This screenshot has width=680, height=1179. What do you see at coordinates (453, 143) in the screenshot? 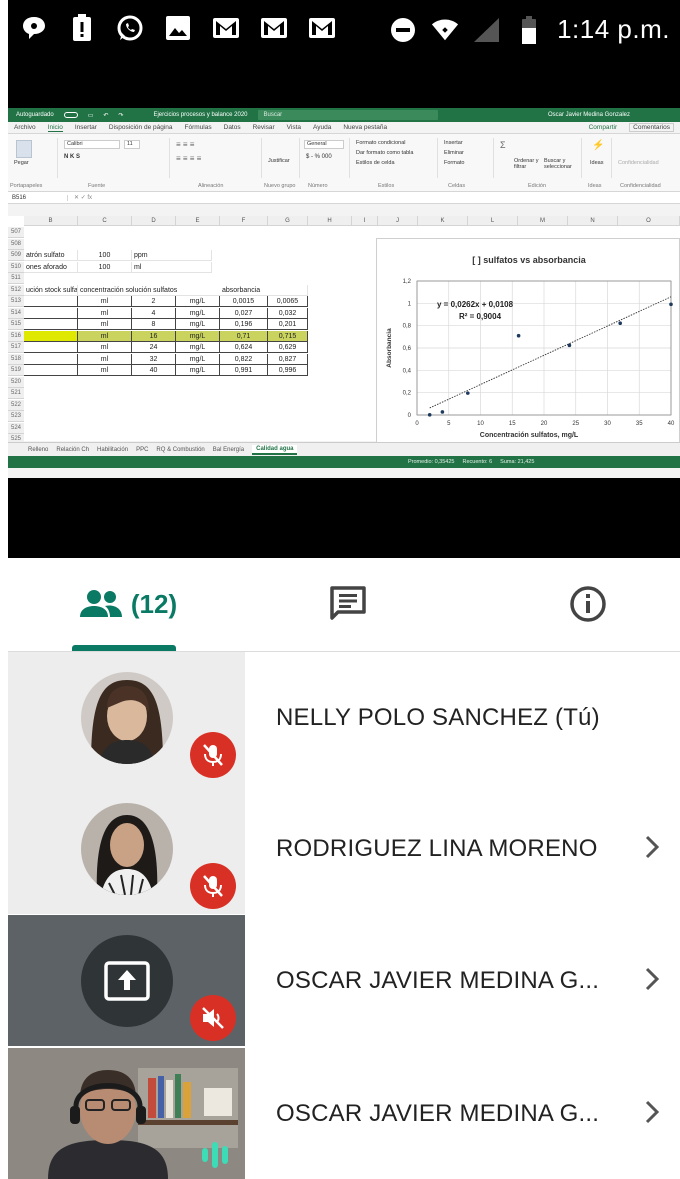
I see `insert-button: Insertar` at bounding box center [453, 143].